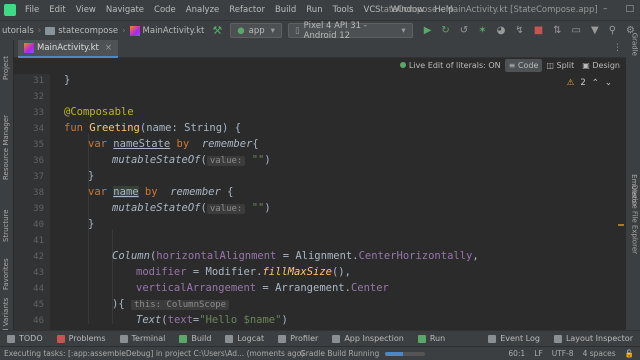 This screenshot has width=640, height=360. I want to click on sdk-manager-icon: ▼, so click(595, 30).